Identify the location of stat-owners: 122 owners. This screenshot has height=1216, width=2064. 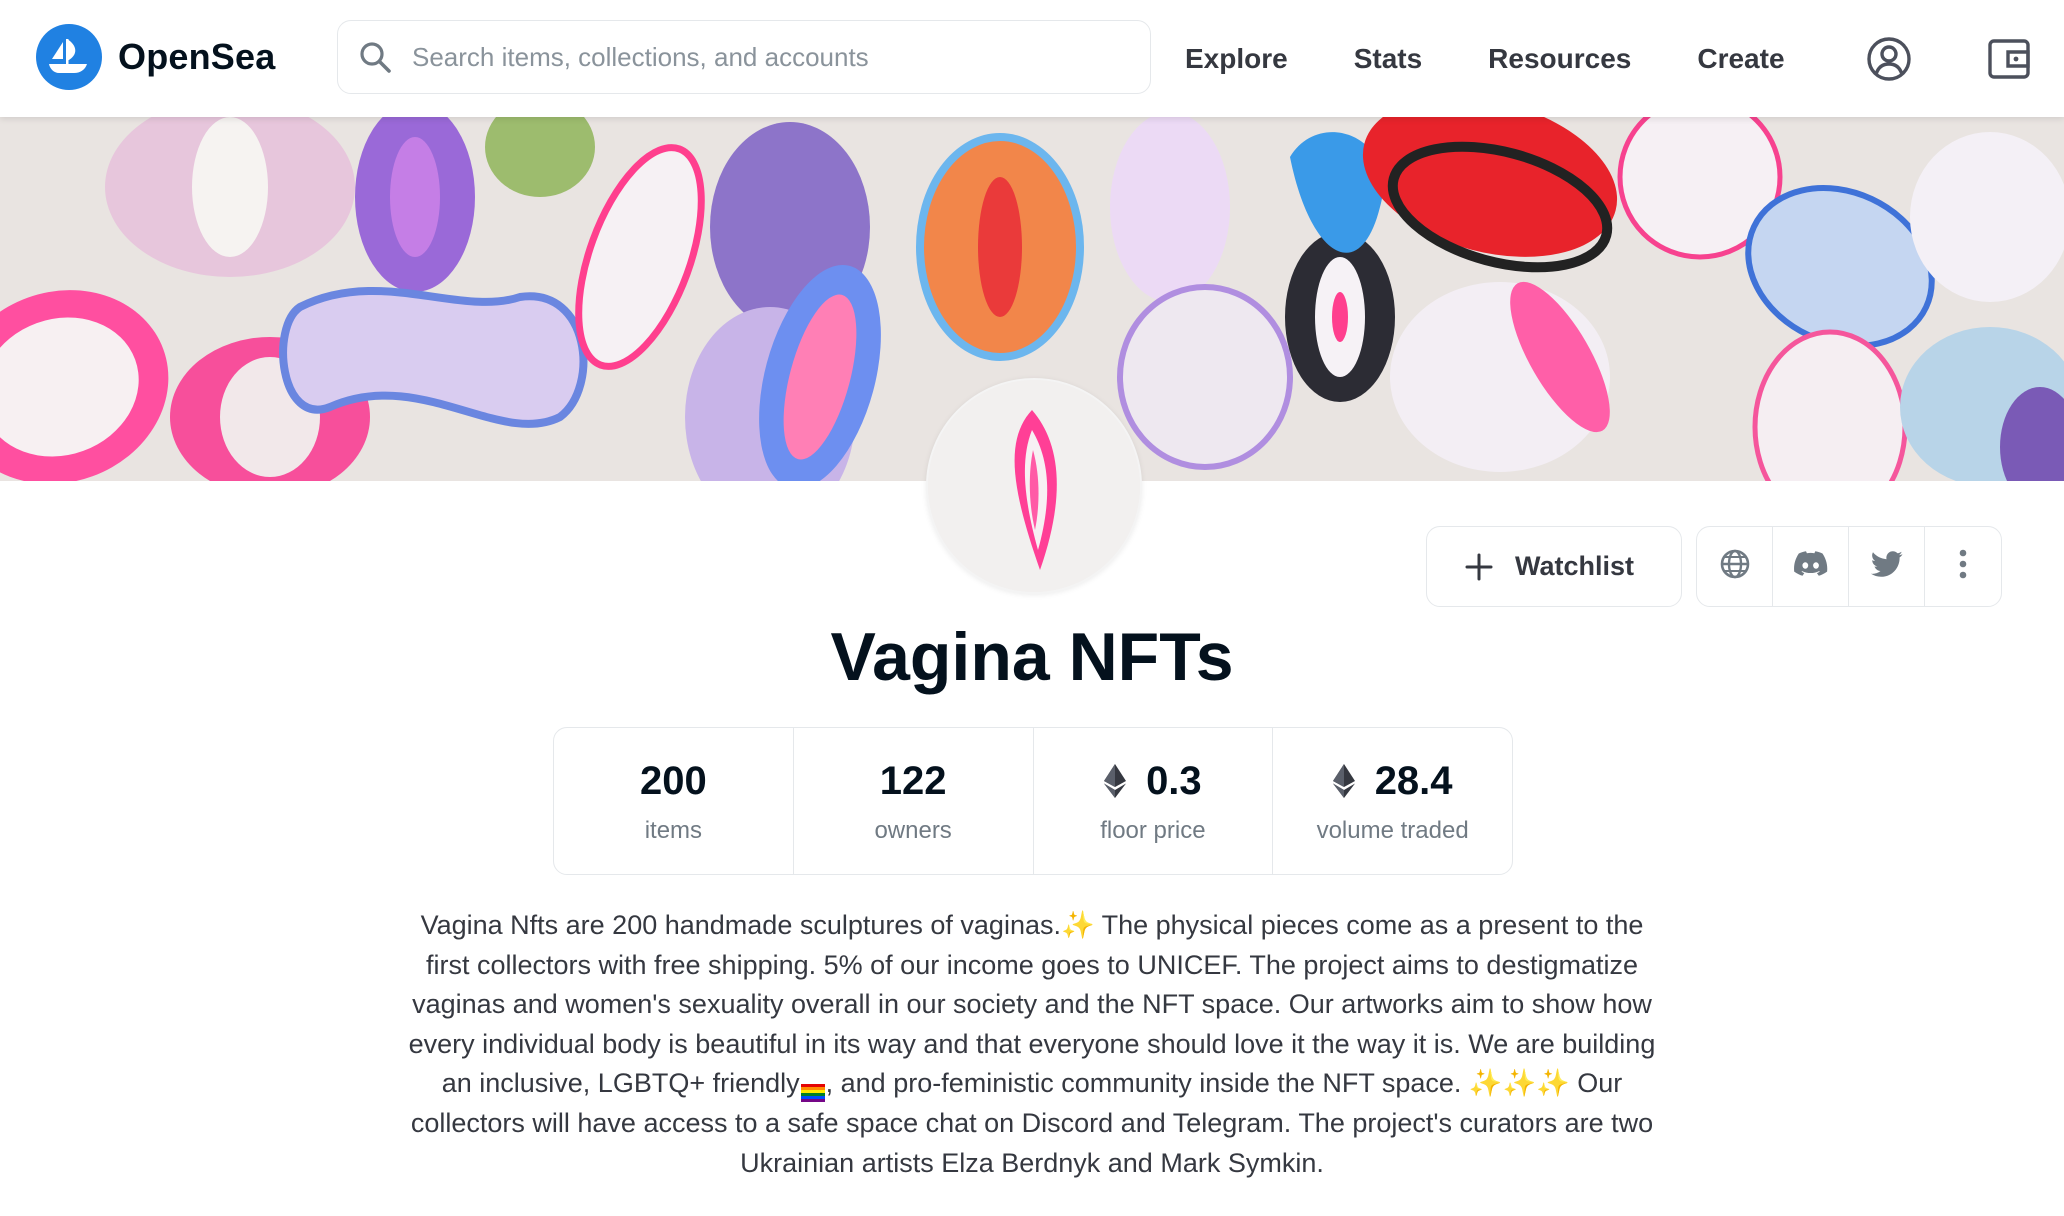
(914, 801).